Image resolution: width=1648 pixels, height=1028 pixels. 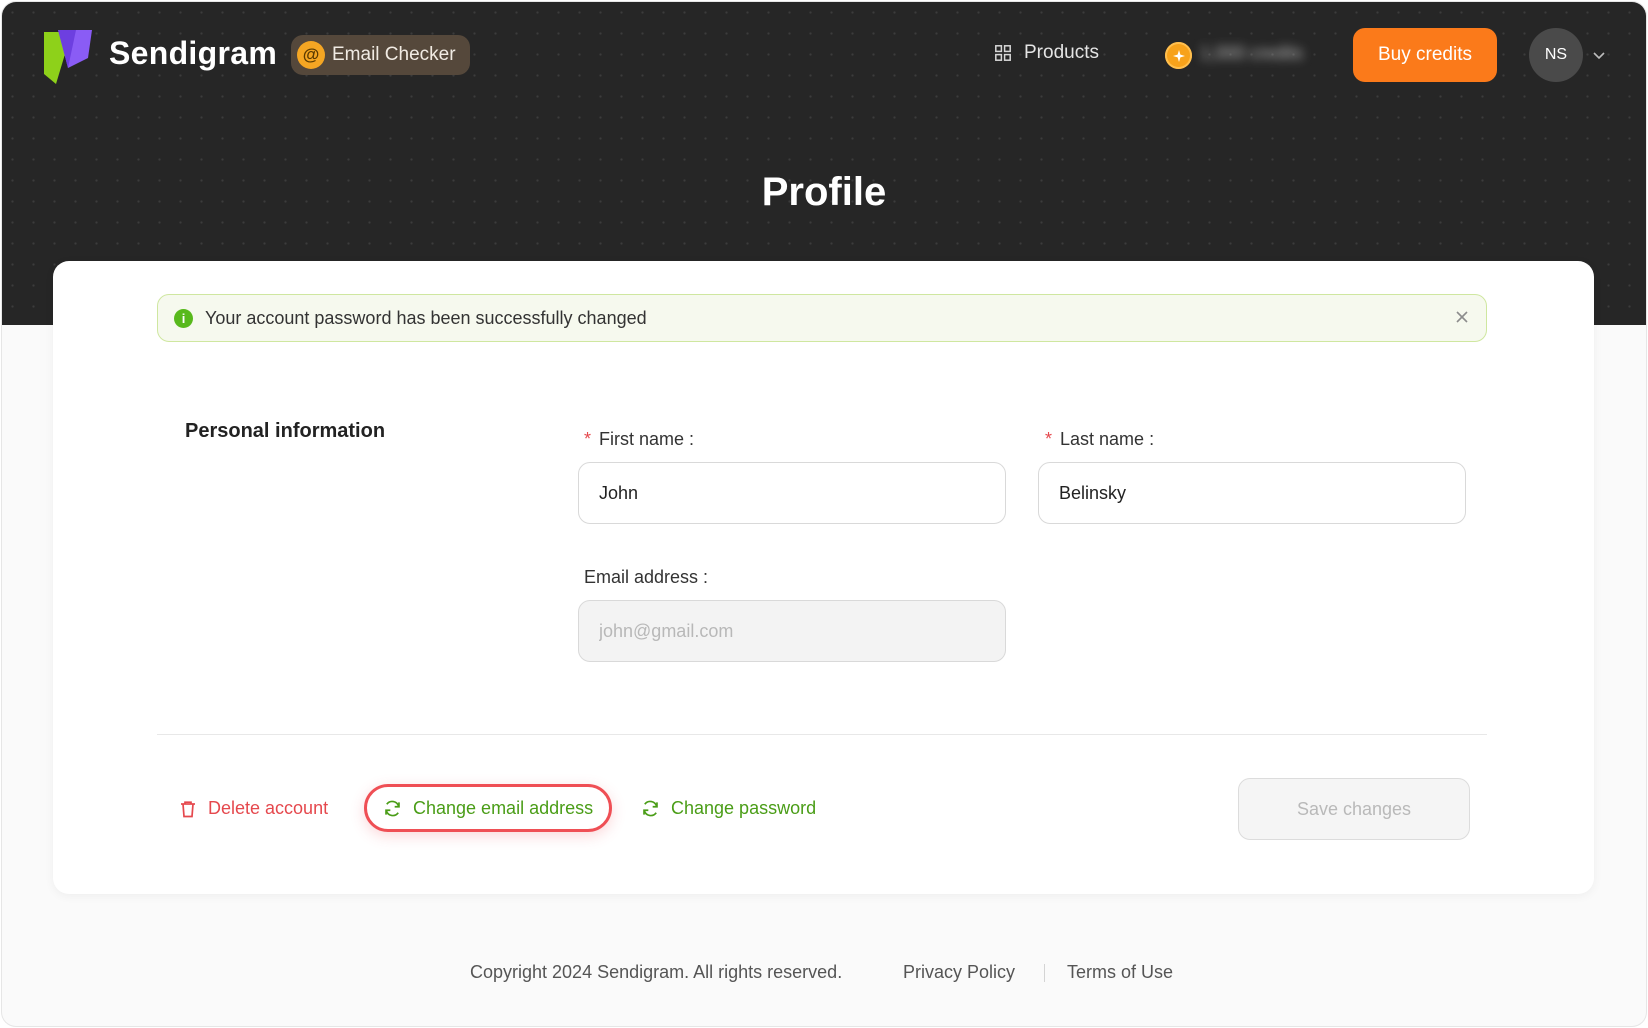 I want to click on at-sign-icon: @, so click(x=311, y=55).